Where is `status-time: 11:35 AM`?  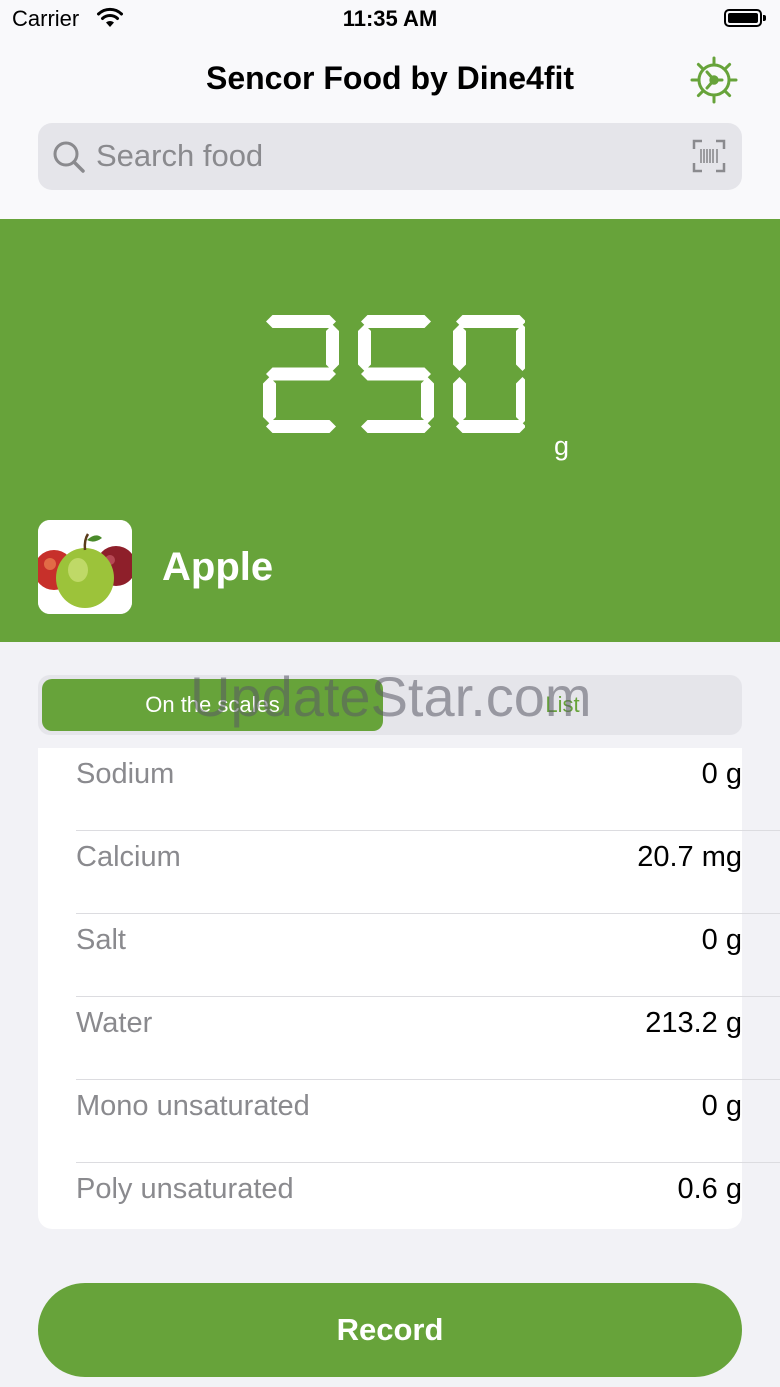
status-time: 11:35 AM is located at coordinates (390, 18).